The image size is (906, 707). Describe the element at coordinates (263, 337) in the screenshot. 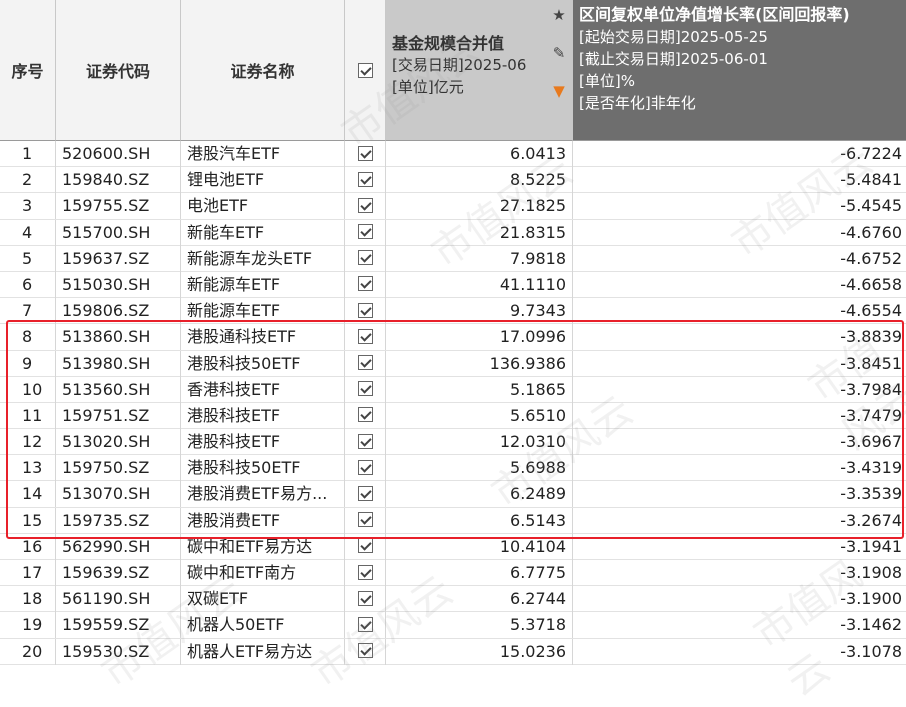

I see `row-name: 港股通科技ETF` at that location.